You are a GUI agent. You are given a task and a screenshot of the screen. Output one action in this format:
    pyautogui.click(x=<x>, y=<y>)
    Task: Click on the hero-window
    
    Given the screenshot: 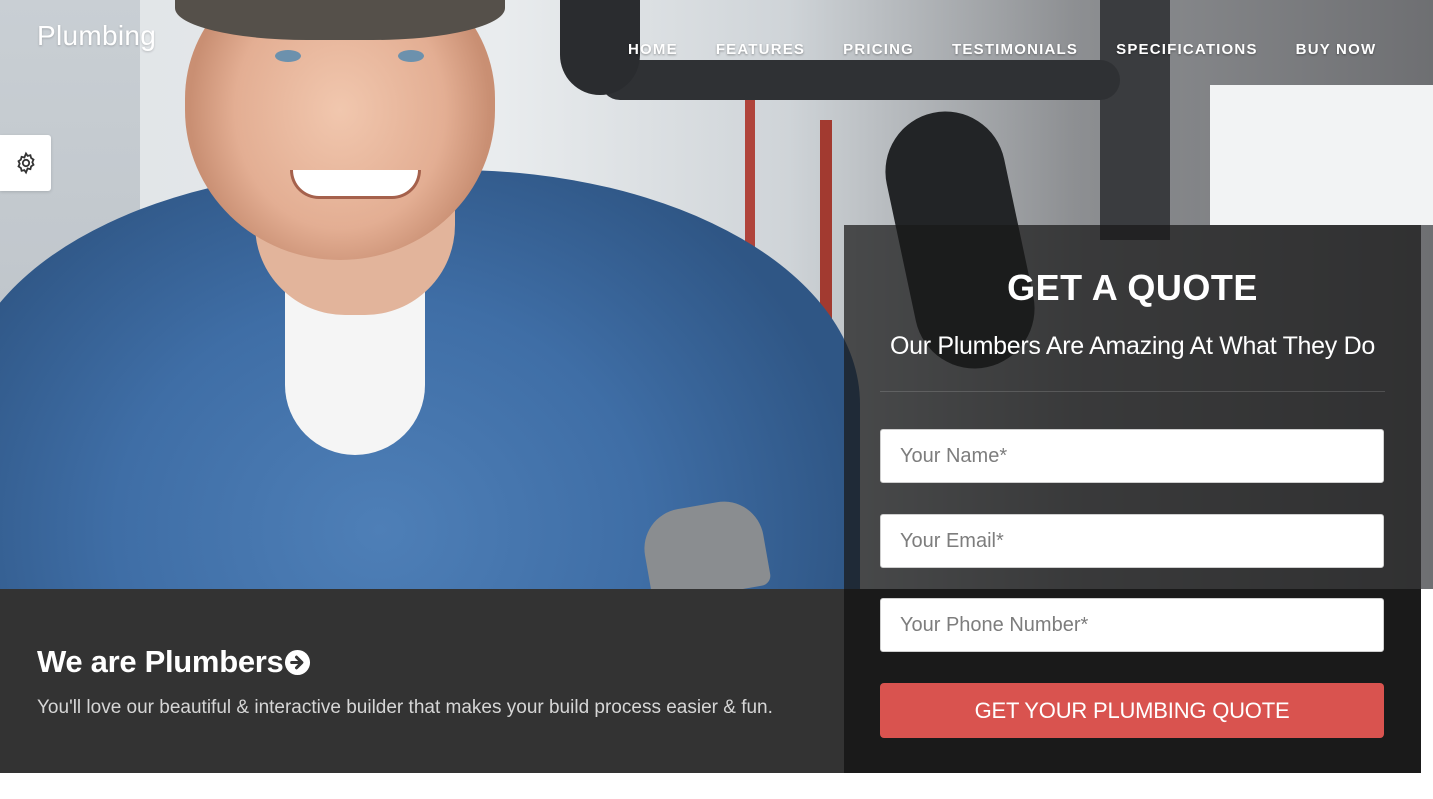 What is the action you would take?
    pyautogui.click(x=1321, y=155)
    